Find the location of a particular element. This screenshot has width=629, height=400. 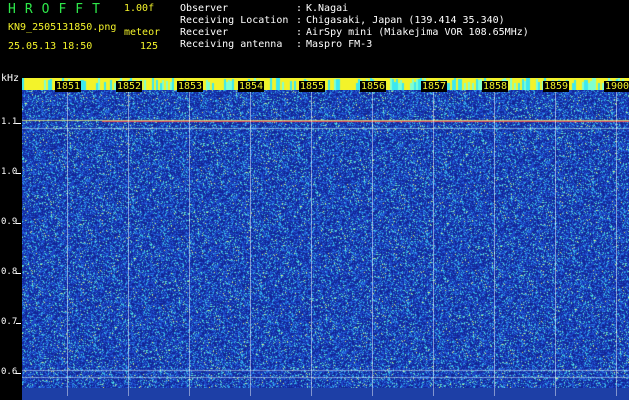

meteor-count: 125 is located at coordinates (149, 46).